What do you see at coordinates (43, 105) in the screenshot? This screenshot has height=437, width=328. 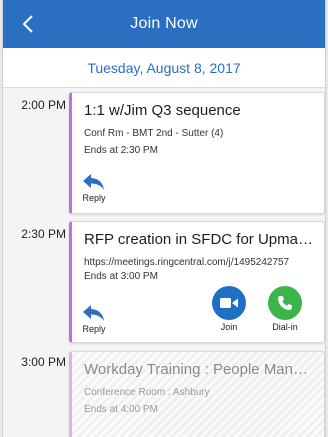 I see `event-time: 2:00 PM` at bounding box center [43, 105].